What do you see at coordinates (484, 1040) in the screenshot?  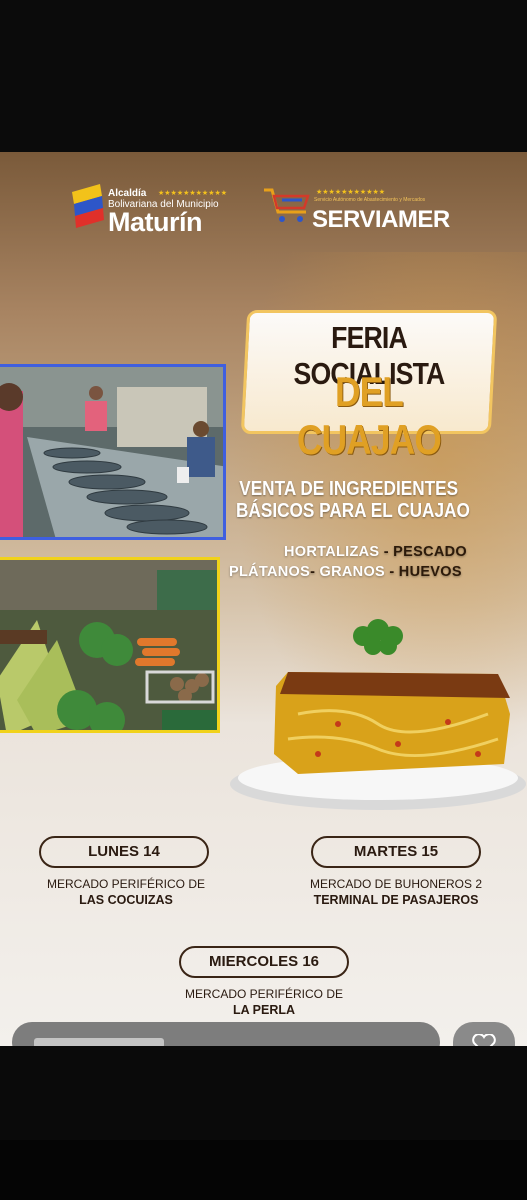 I see `heart-icon` at bounding box center [484, 1040].